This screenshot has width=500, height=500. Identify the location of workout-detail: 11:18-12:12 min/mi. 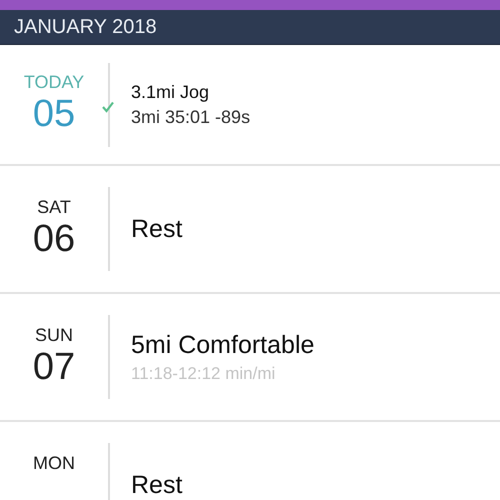
(203, 374).